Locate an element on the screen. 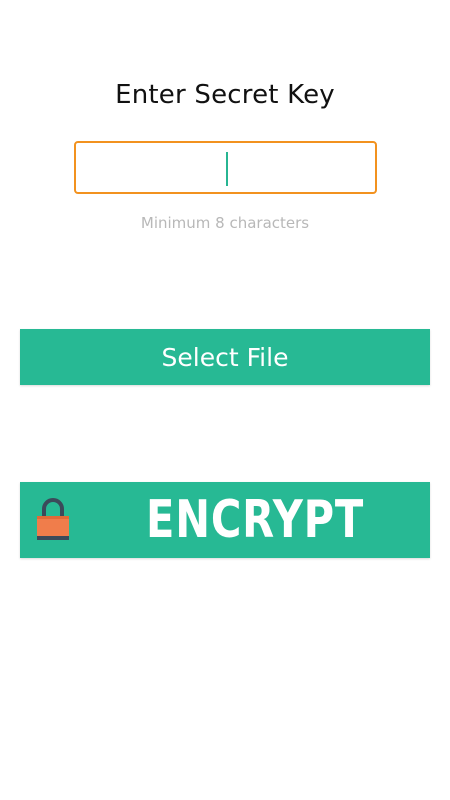  select-file-button: Select File is located at coordinates (225, 357).